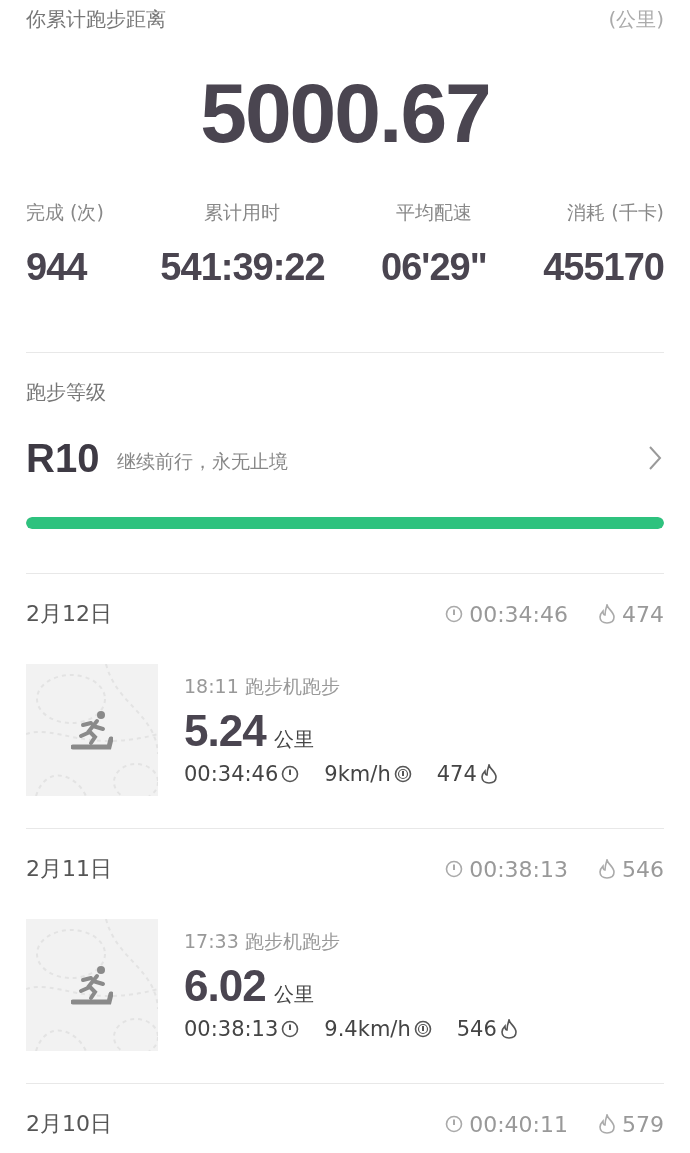 This screenshot has height=1153, width=690. What do you see at coordinates (203, 461) in the screenshot?
I see `level-motto: 继续前行，永无止境` at bounding box center [203, 461].